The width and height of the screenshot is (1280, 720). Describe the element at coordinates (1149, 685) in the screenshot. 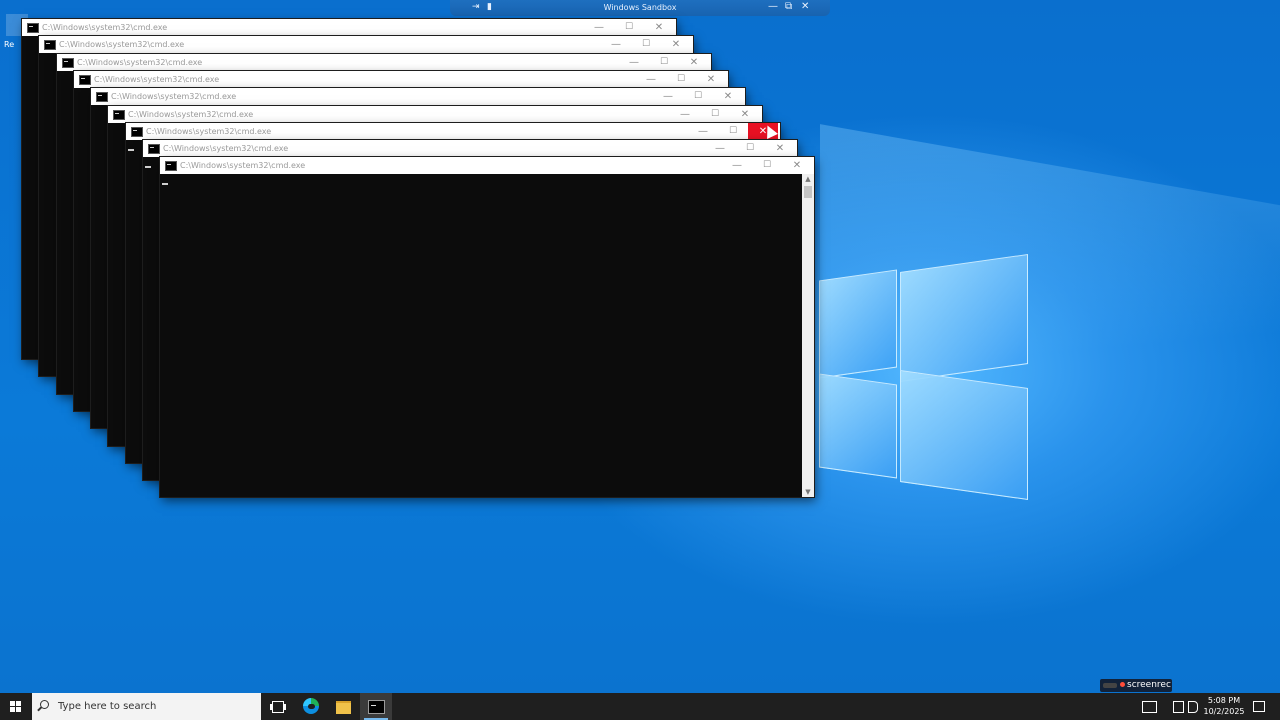

I see `watermark-label: screenrec` at that location.